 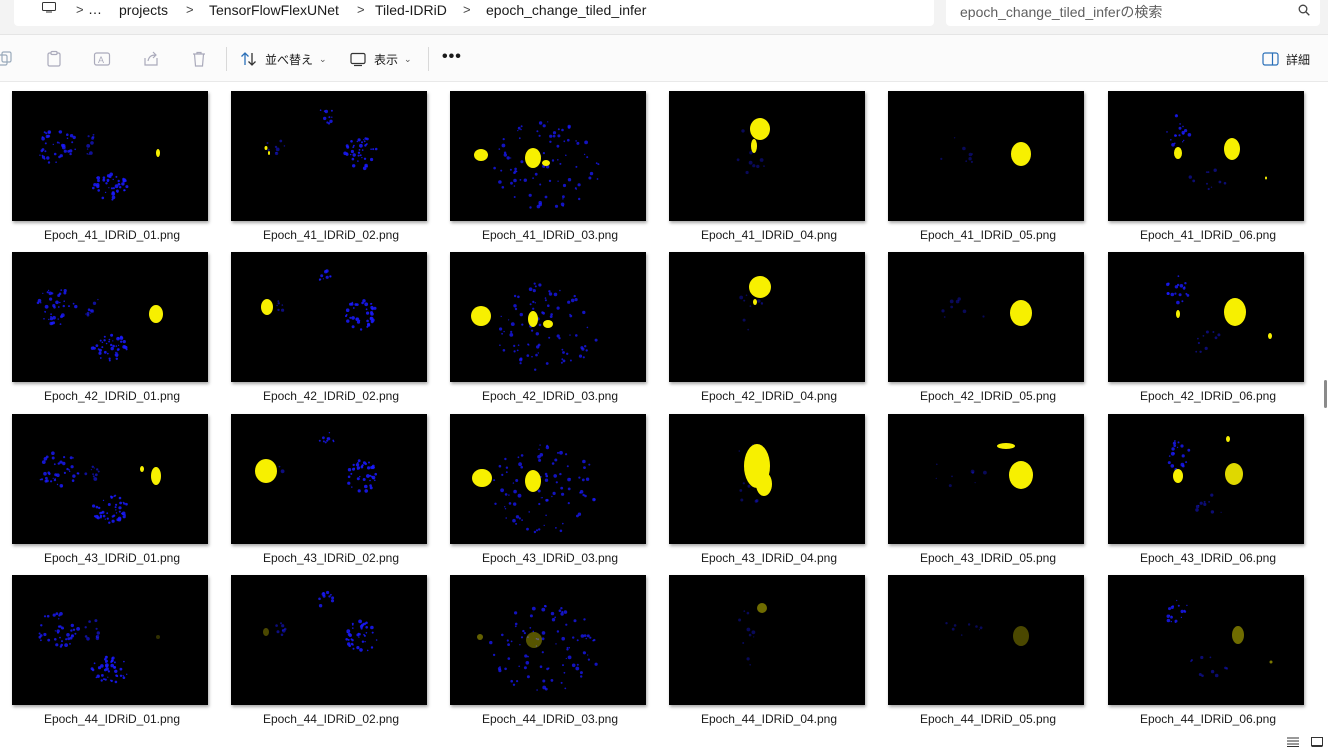 What do you see at coordinates (274, 10) in the screenshot?
I see `breadcrumb-item-tensorflowflexunet: TensorFlowFlexUNet` at bounding box center [274, 10].